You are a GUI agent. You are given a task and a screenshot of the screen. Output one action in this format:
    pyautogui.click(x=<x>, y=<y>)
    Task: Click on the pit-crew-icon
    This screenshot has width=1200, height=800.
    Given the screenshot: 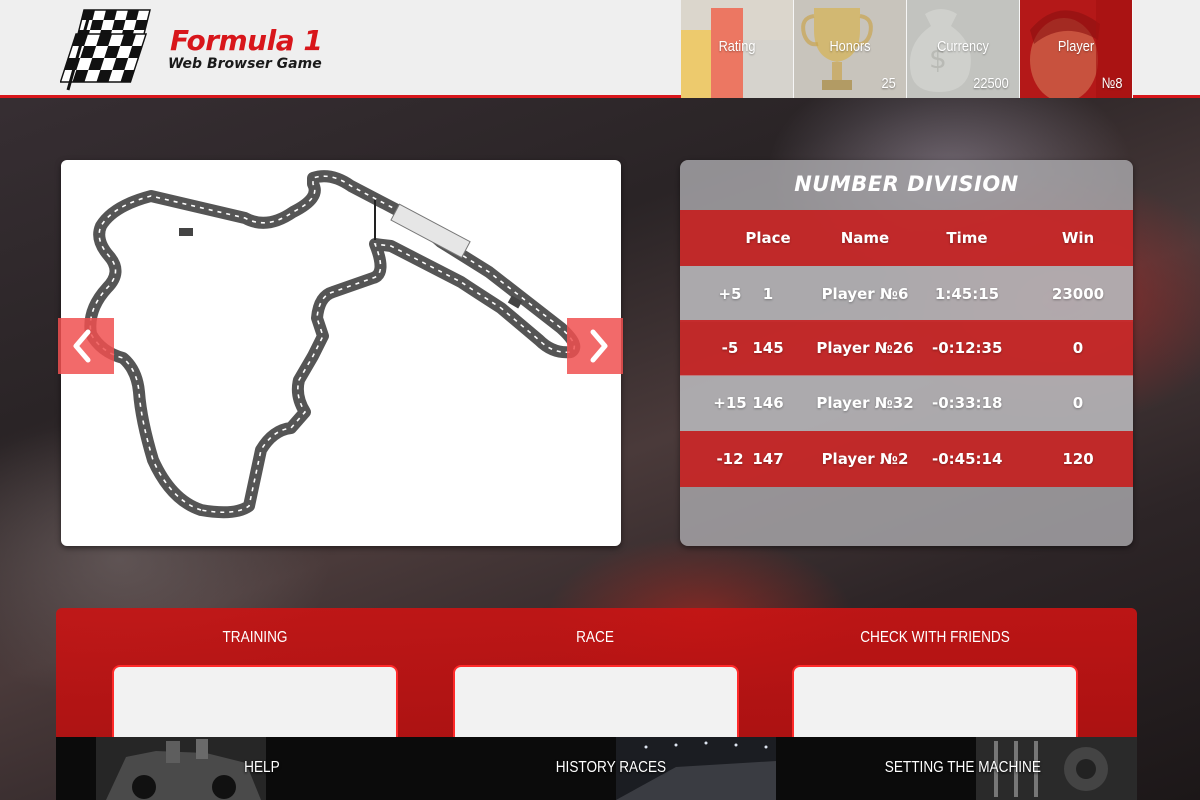 What is the action you would take?
    pyautogui.click(x=181, y=768)
    